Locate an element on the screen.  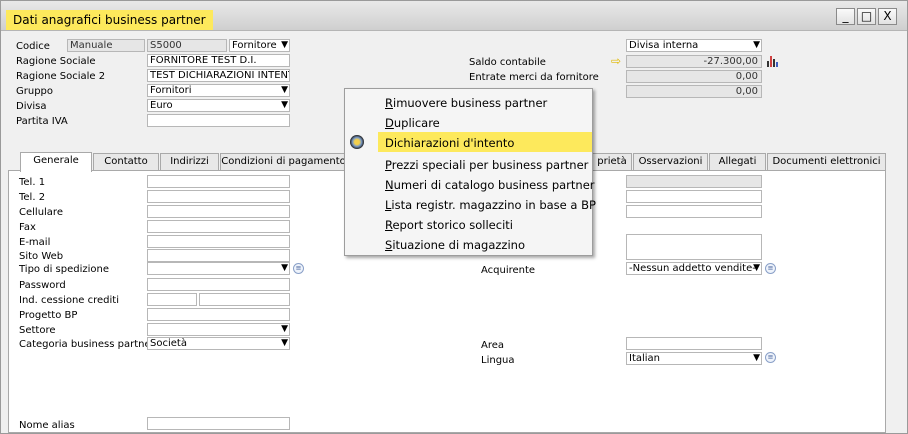
code-field: S5000 is located at coordinates (187, 45).